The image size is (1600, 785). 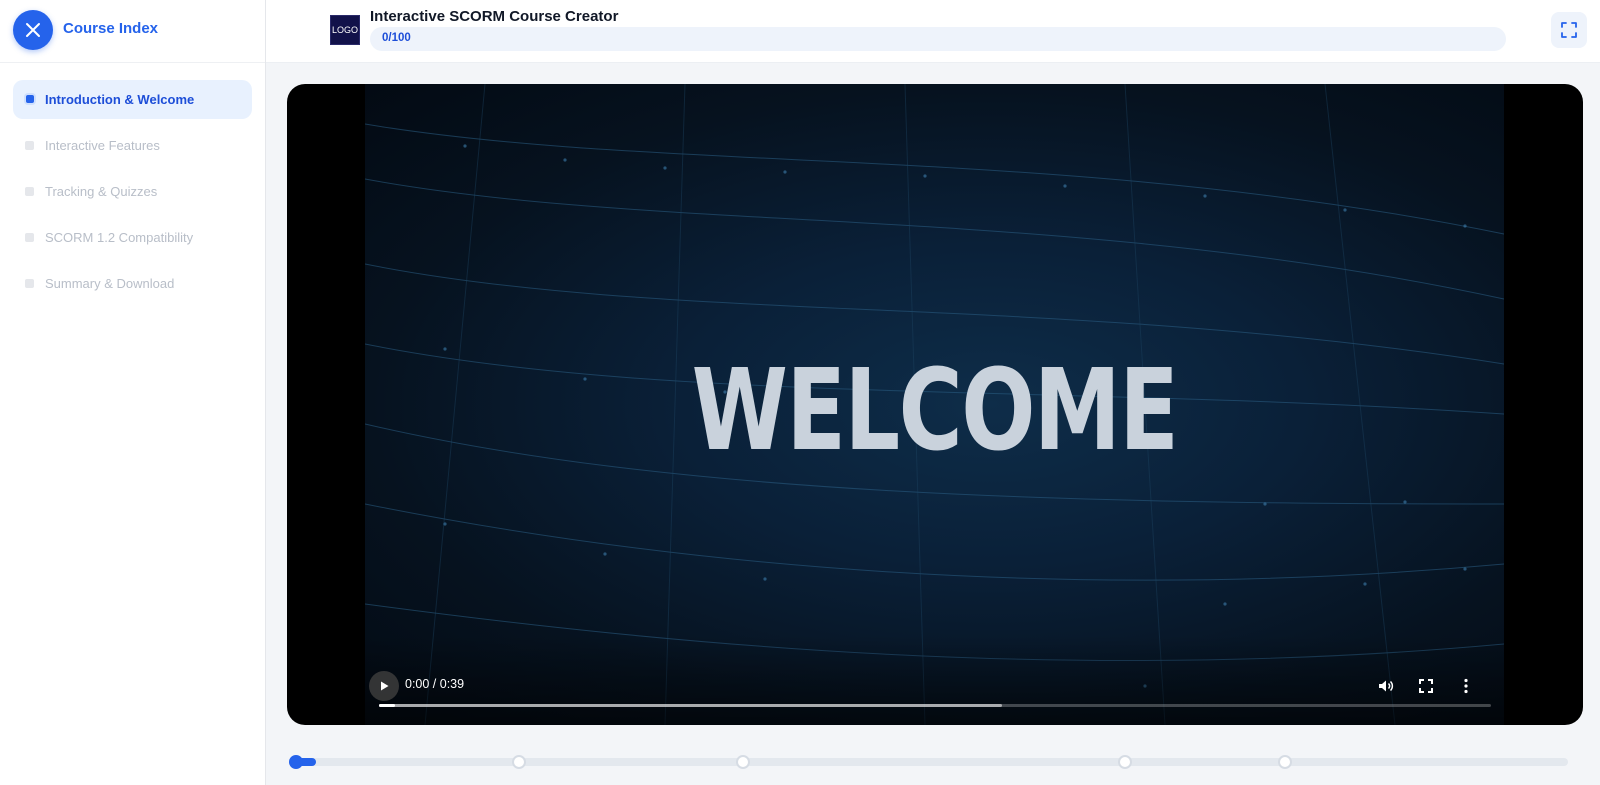 I want to click on more-options-button, so click(x=1466, y=686).